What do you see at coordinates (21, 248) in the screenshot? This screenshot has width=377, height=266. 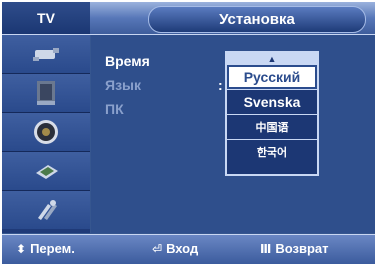 I see `updown-arrow-icon: ⬍` at bounding box center [21, 248].